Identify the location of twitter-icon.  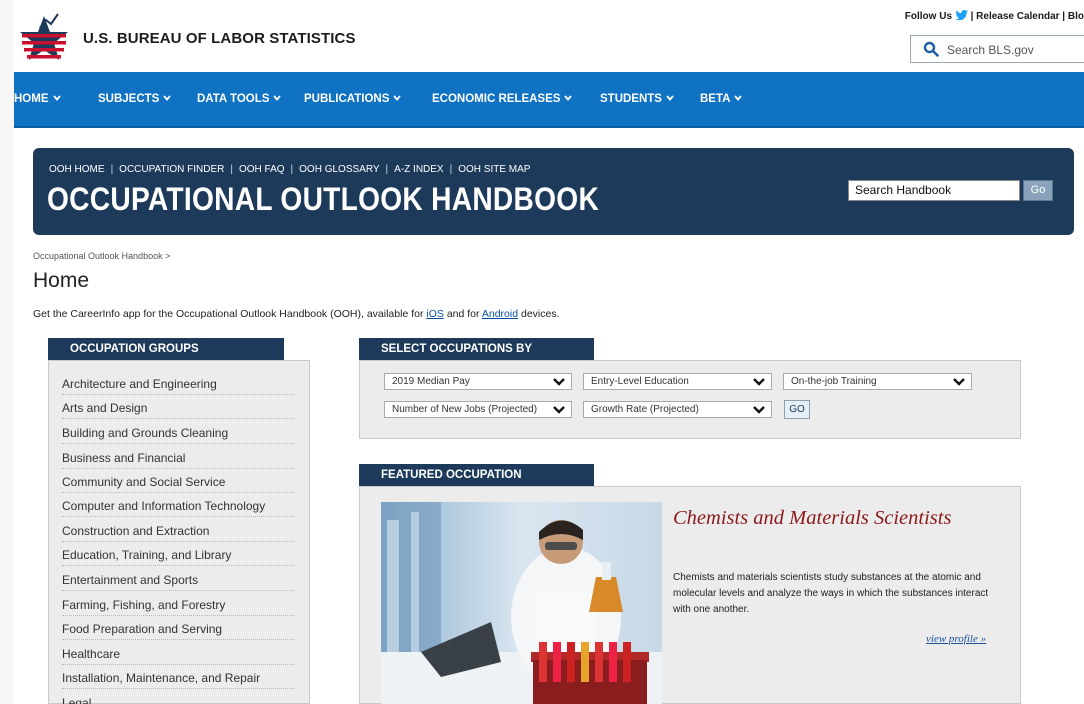
(961, 15).